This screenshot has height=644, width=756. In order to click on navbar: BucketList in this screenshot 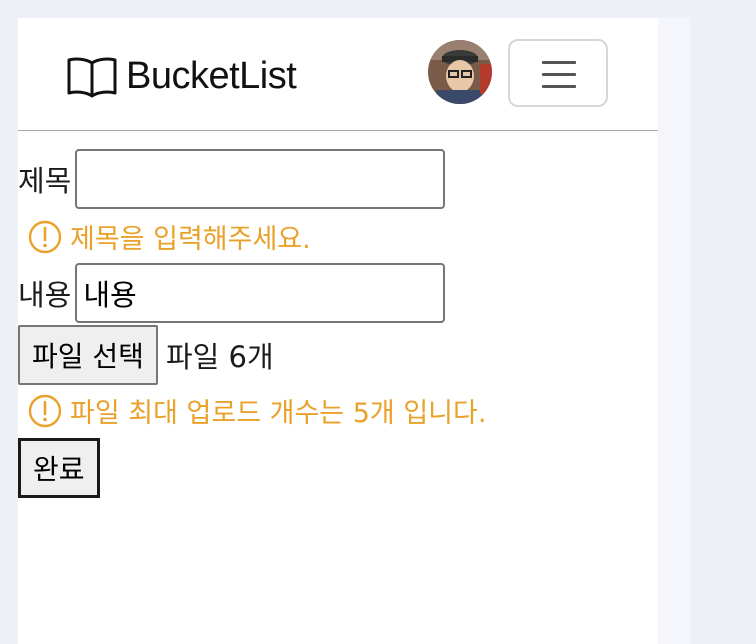, I will do `click(338, 74)`.